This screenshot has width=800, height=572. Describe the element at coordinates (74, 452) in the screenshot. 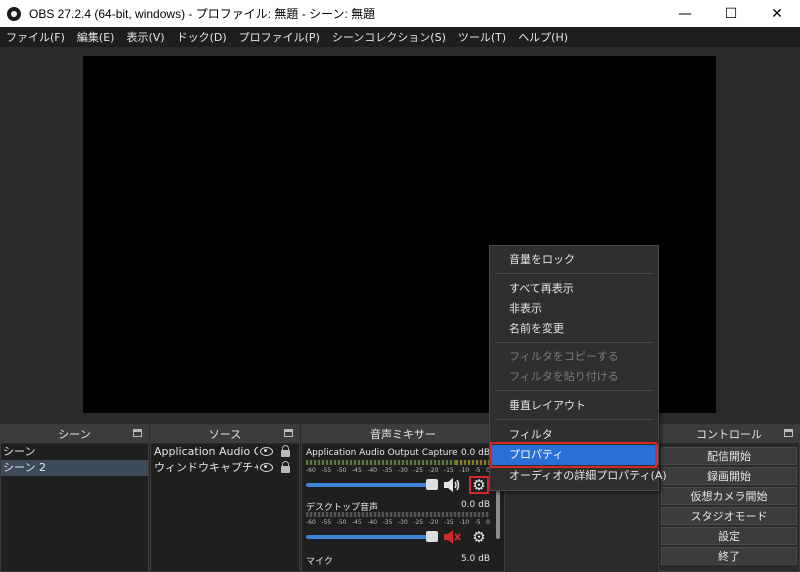

I see `scene-item: シーン` at that location.